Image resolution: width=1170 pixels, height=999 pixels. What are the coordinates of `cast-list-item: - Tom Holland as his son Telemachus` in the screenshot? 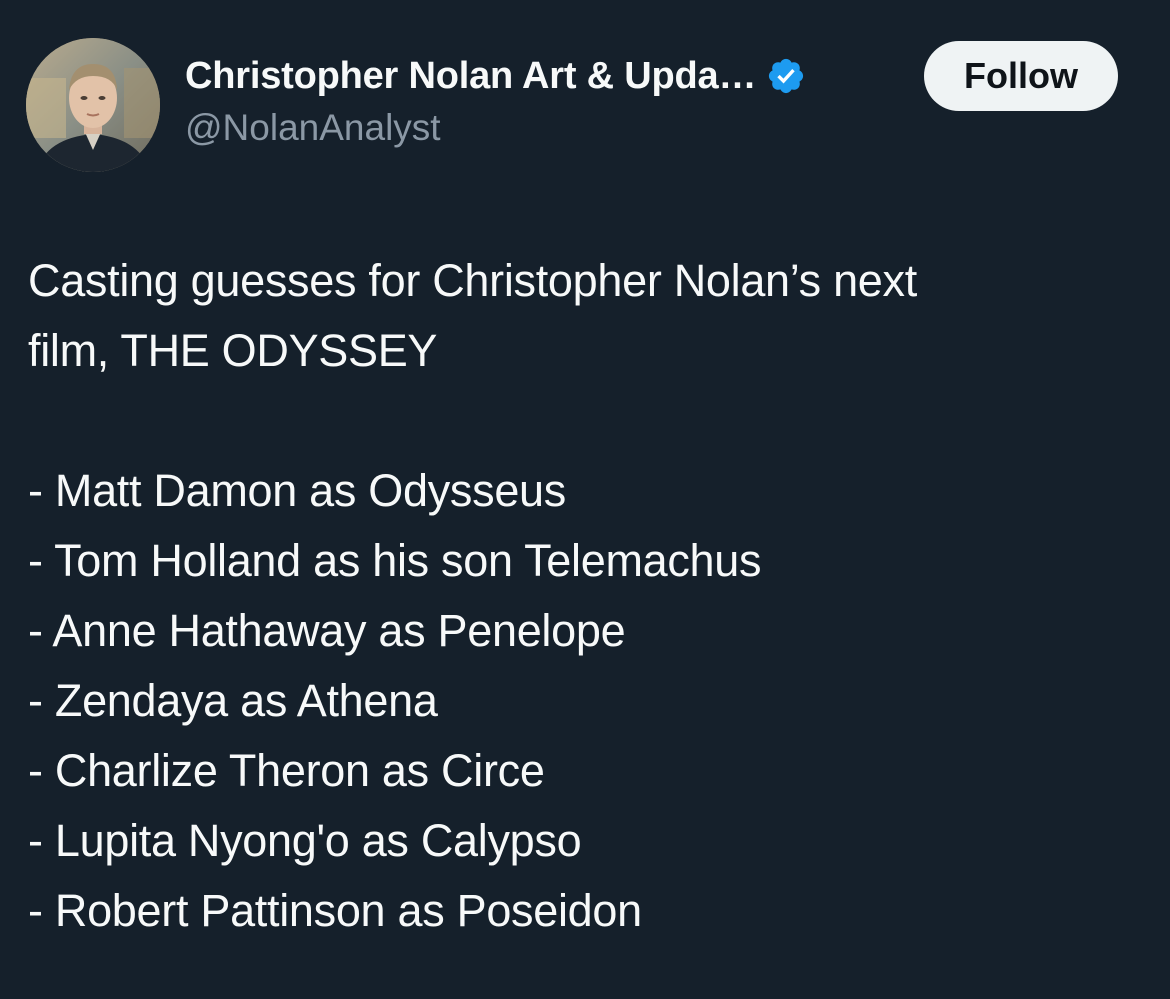 It's located at (395, 560).